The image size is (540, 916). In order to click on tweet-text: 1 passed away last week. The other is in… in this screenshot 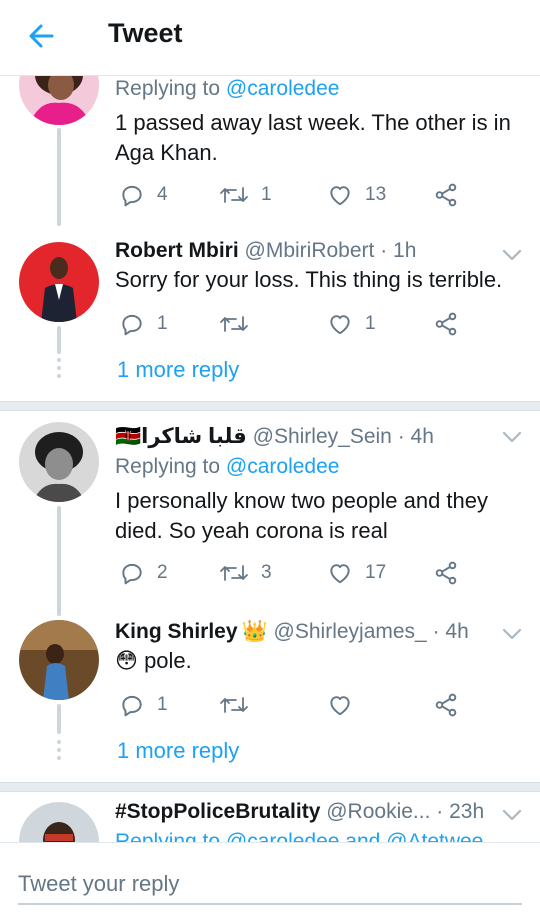, I will do `click(313, 137)`.